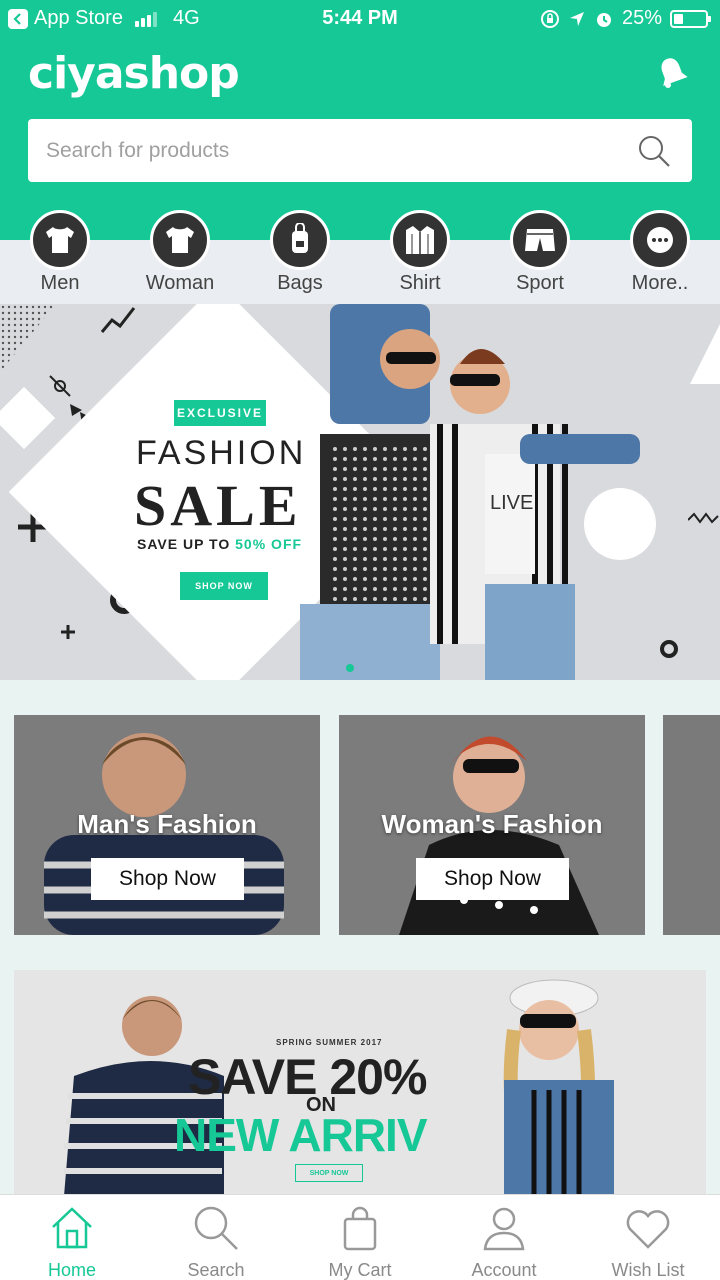 This screenshot has height=1280, width=720. Describe the element at coordinates (220, 413) in the screenshot. I see `exclusive-badge: EXCLUSIVE` at that location.